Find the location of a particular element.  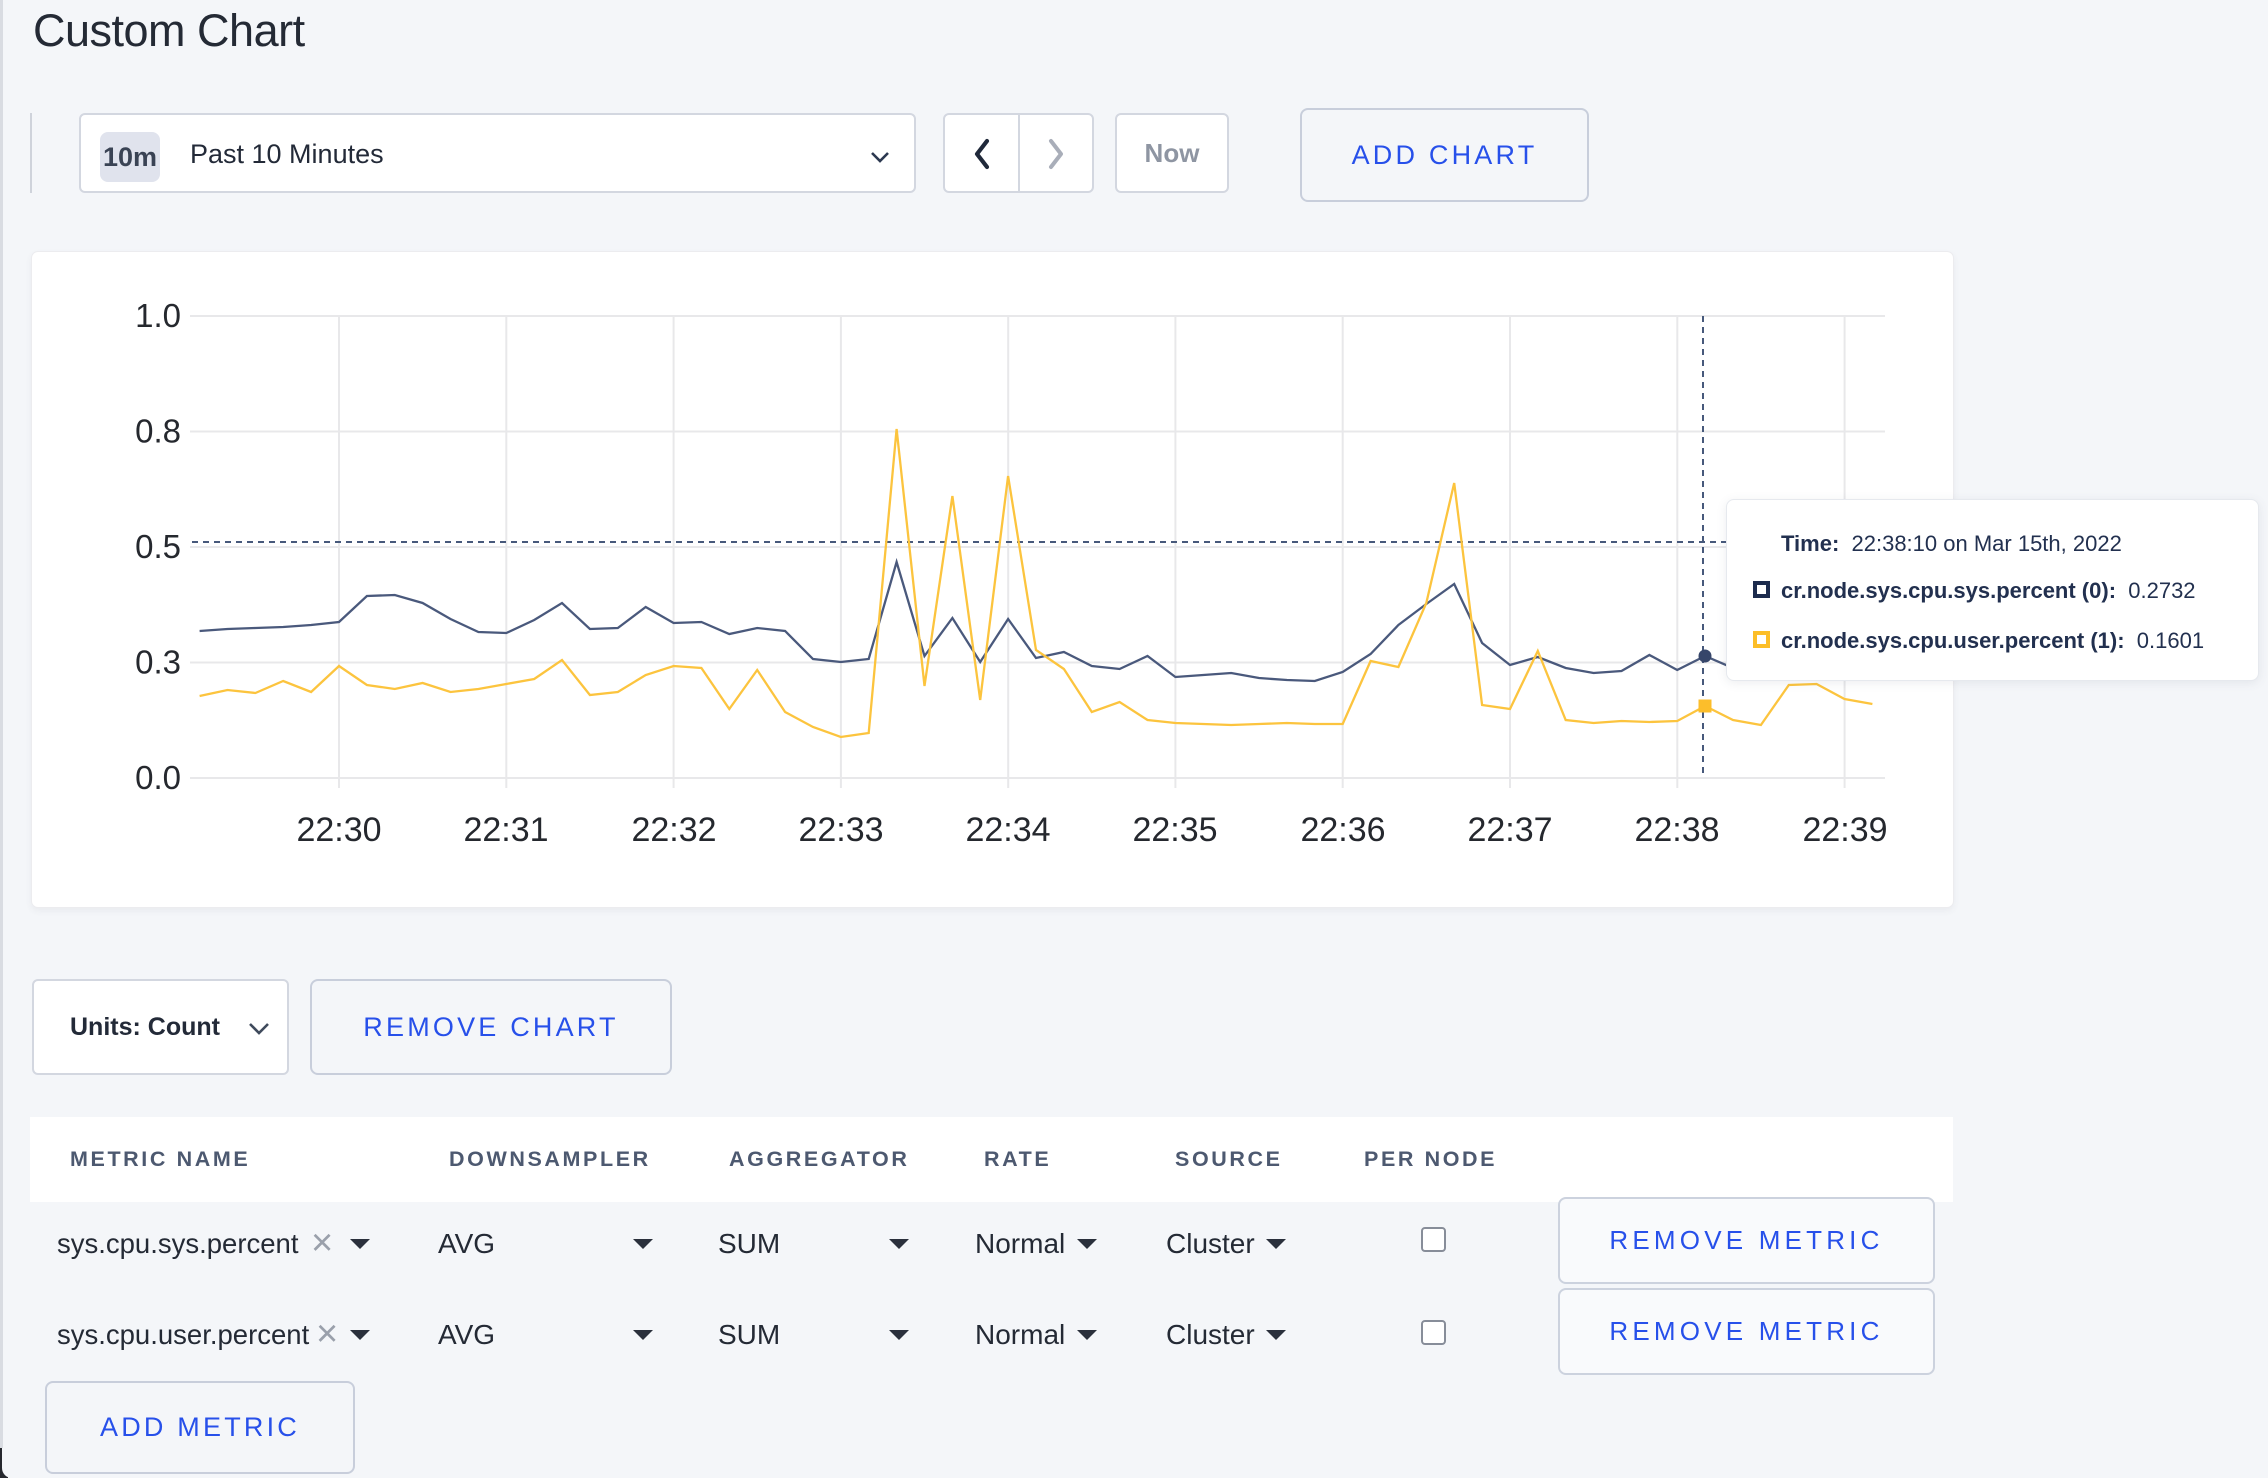

svg-text: 22:31 is located at coordinates (505, 830).